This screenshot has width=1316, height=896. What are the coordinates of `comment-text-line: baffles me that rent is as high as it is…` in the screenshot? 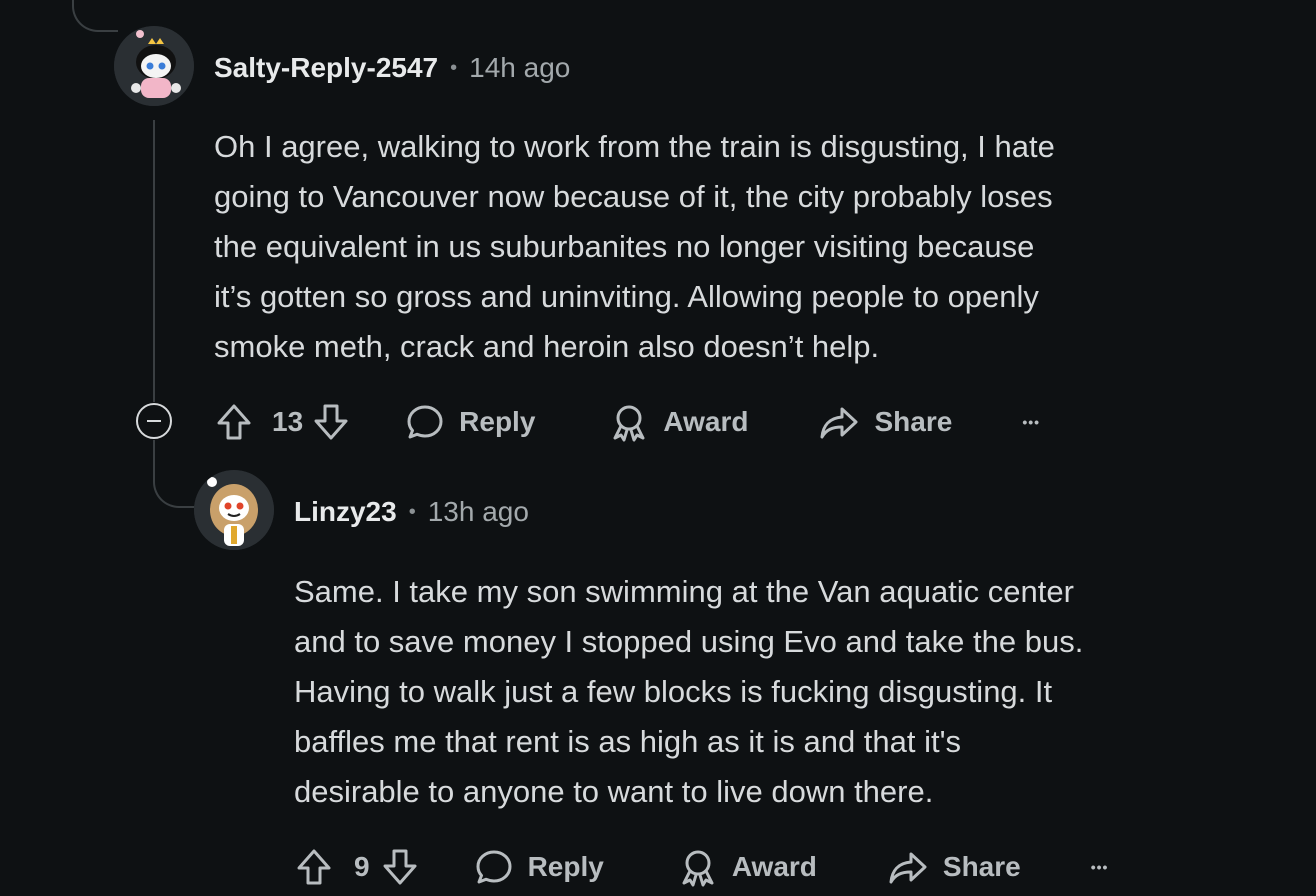 It's located at (628, 741).